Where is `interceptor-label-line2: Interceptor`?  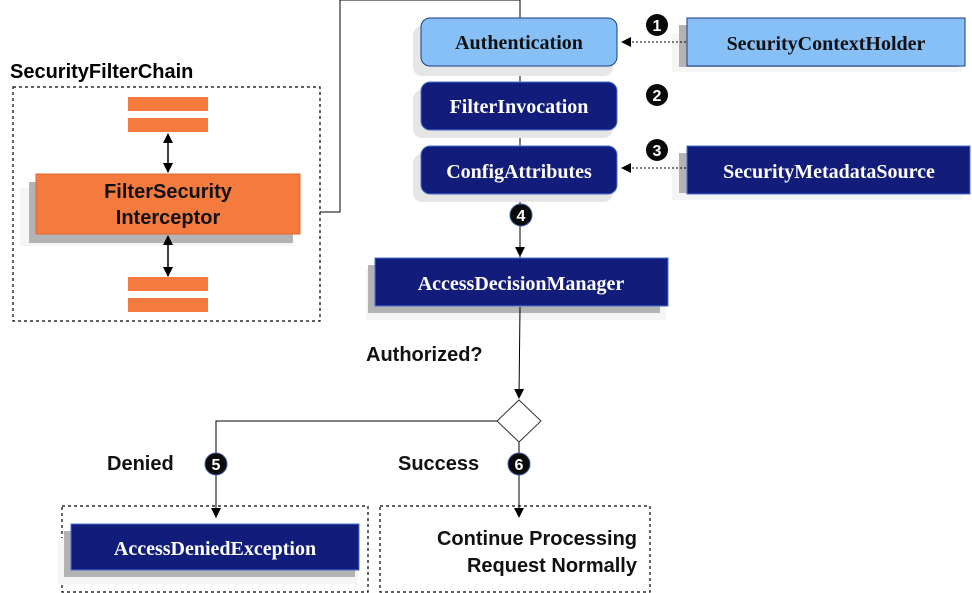 interceptor-label-line2: Interceptor is located at coordinates (168, 218).